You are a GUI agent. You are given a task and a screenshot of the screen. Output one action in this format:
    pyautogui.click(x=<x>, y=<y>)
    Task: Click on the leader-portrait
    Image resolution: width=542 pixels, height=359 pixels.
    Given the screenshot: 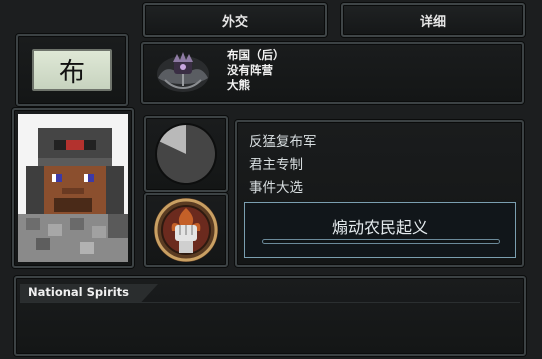 What is the action you would take?
    pyautogui.click(x=73, y=188)
    